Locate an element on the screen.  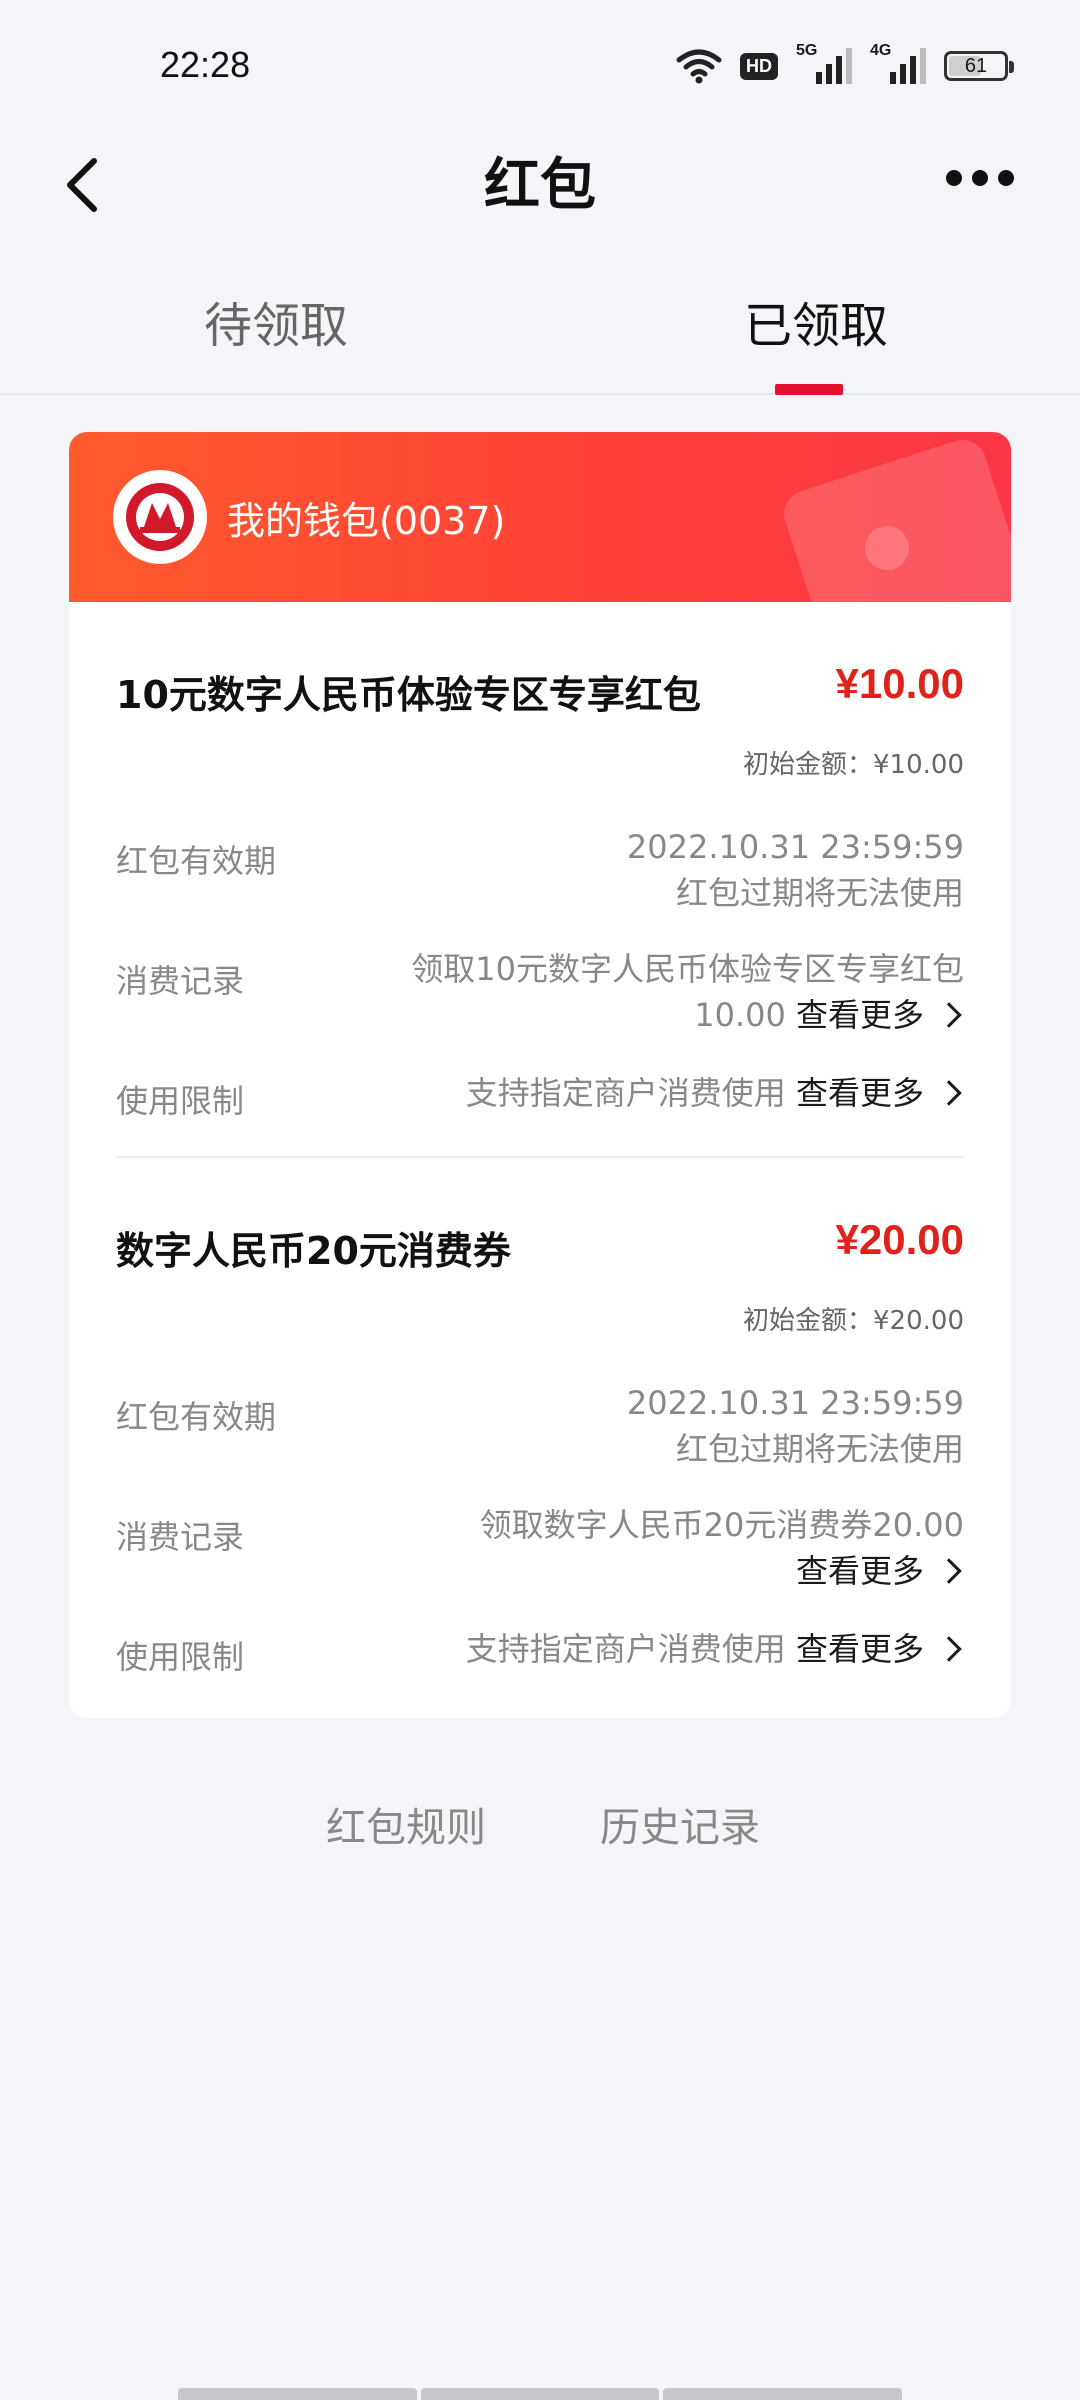
record-value: 领取10元数字人民币体验专区专享红包 10.00 查看更多 is located at coordinates (687, 992).